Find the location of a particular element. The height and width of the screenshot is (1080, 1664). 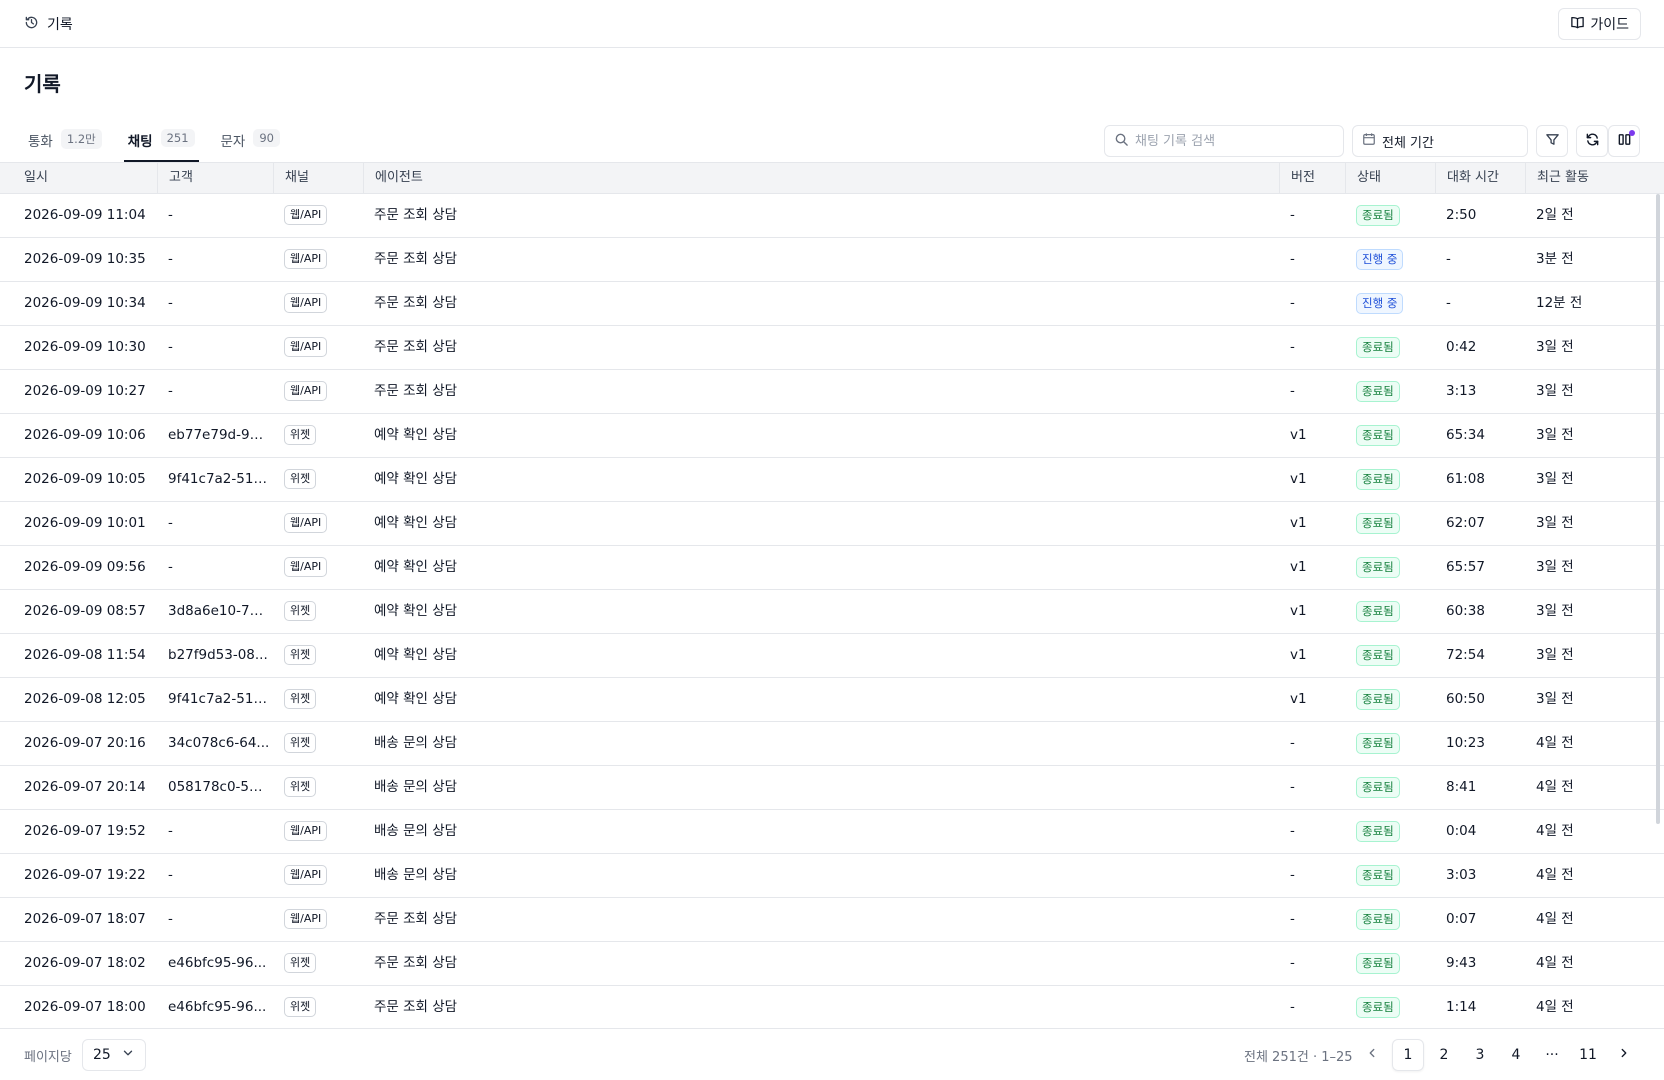

cell-recent-activity: 3분 전 is located at coordinates (1555, 259).